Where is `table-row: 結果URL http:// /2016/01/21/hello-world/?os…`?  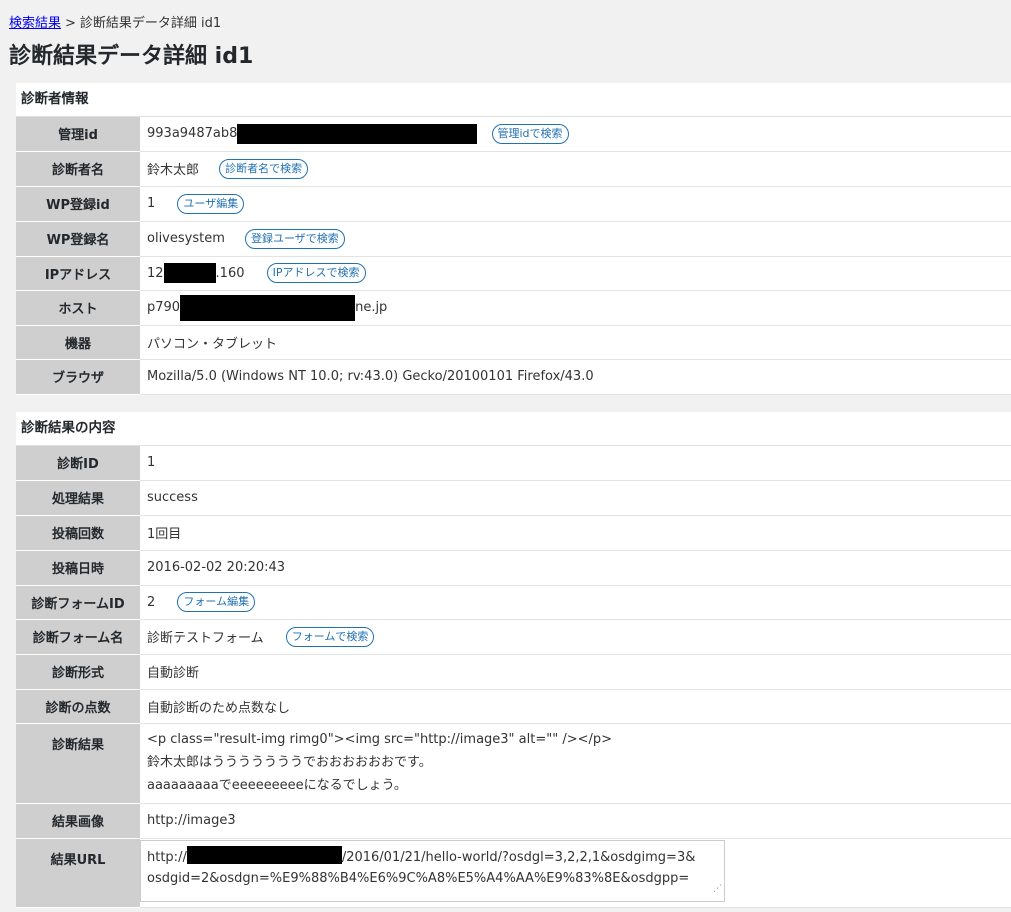
table-row: 結果URL http:// /2016/01/21/hello-world/?os… is located at coordinates (513, 873).